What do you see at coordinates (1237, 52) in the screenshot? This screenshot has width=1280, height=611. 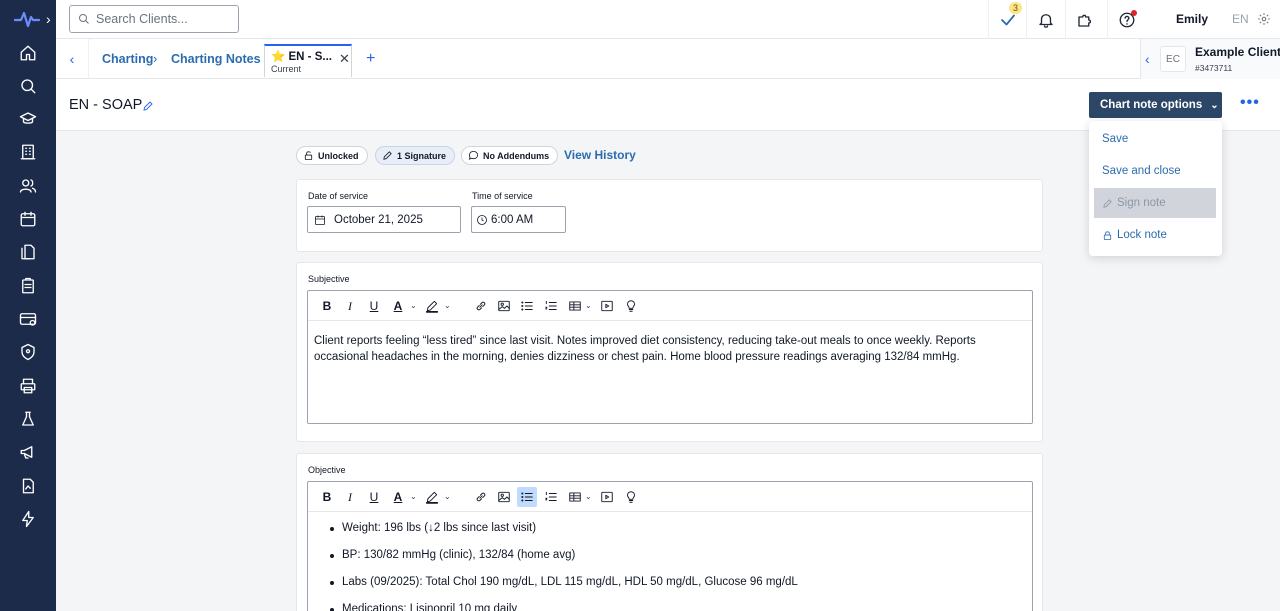 I see `client-name: Example Client` at bounding box center [1237, 52].